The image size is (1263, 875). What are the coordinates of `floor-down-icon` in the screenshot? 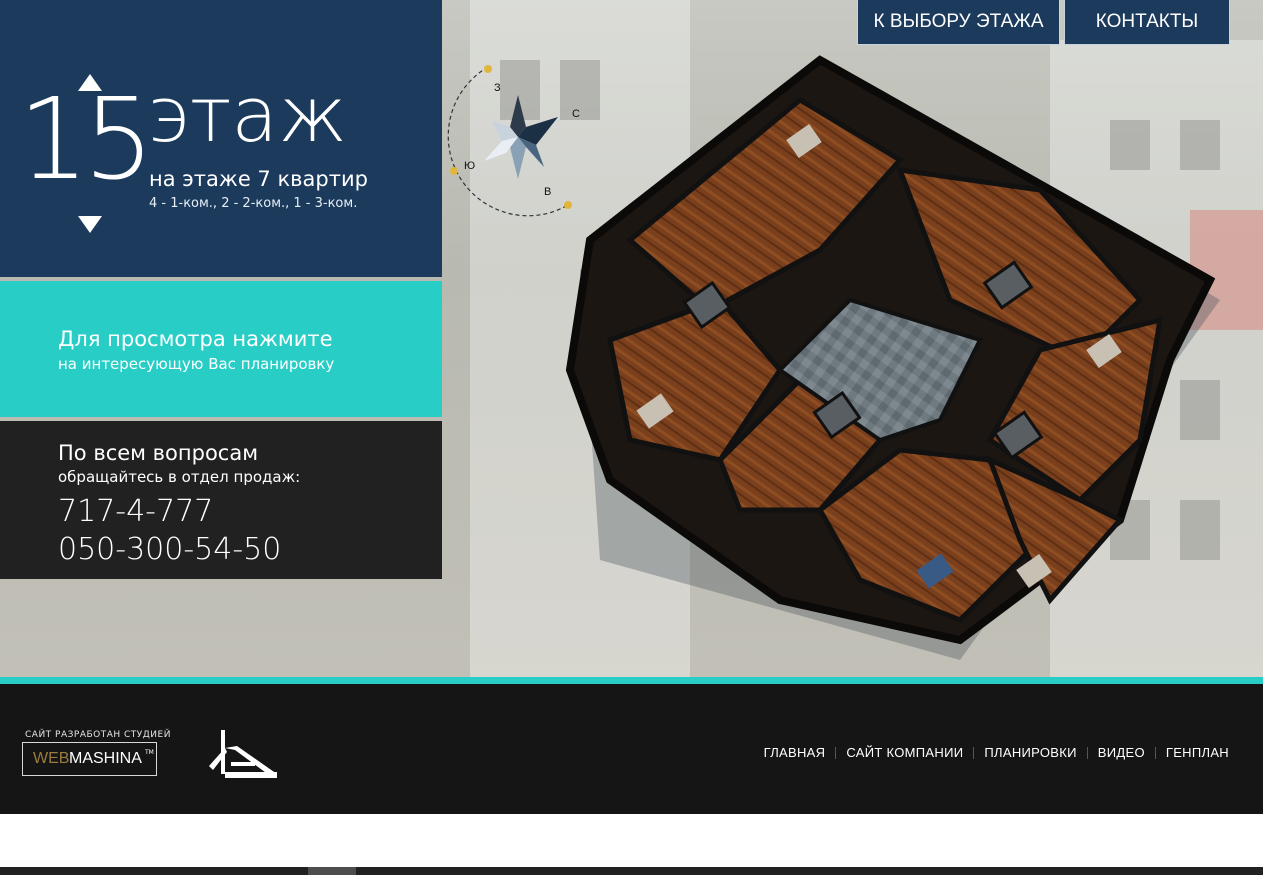 It's located at (90, 224).